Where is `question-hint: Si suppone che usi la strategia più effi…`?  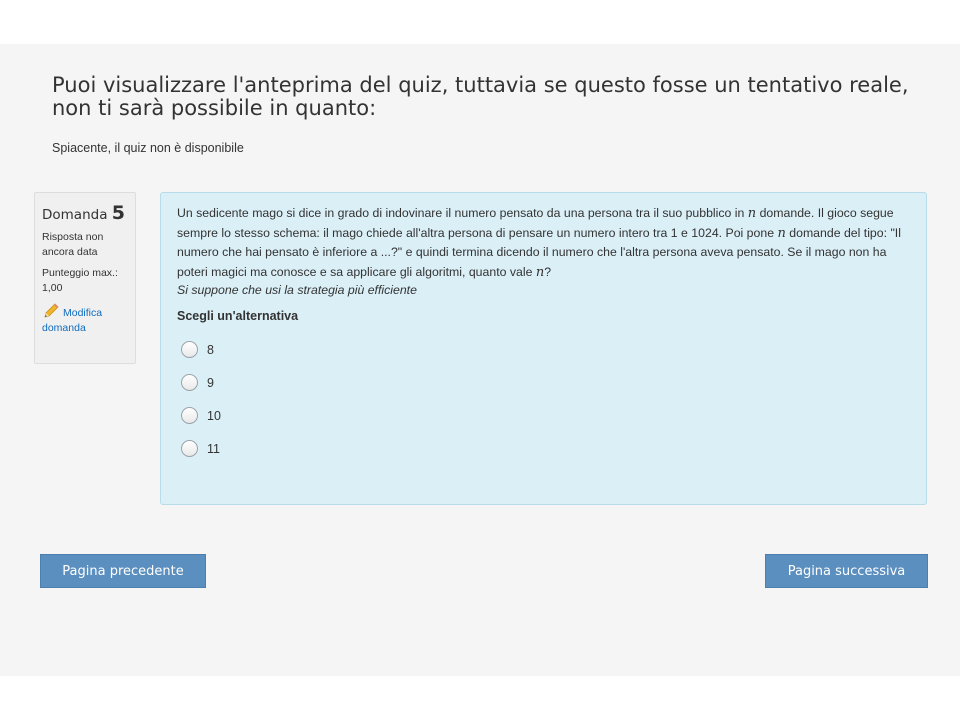 question-hint: Si suppone che usi la strategia più effi… is located at coordinates (297, 290).